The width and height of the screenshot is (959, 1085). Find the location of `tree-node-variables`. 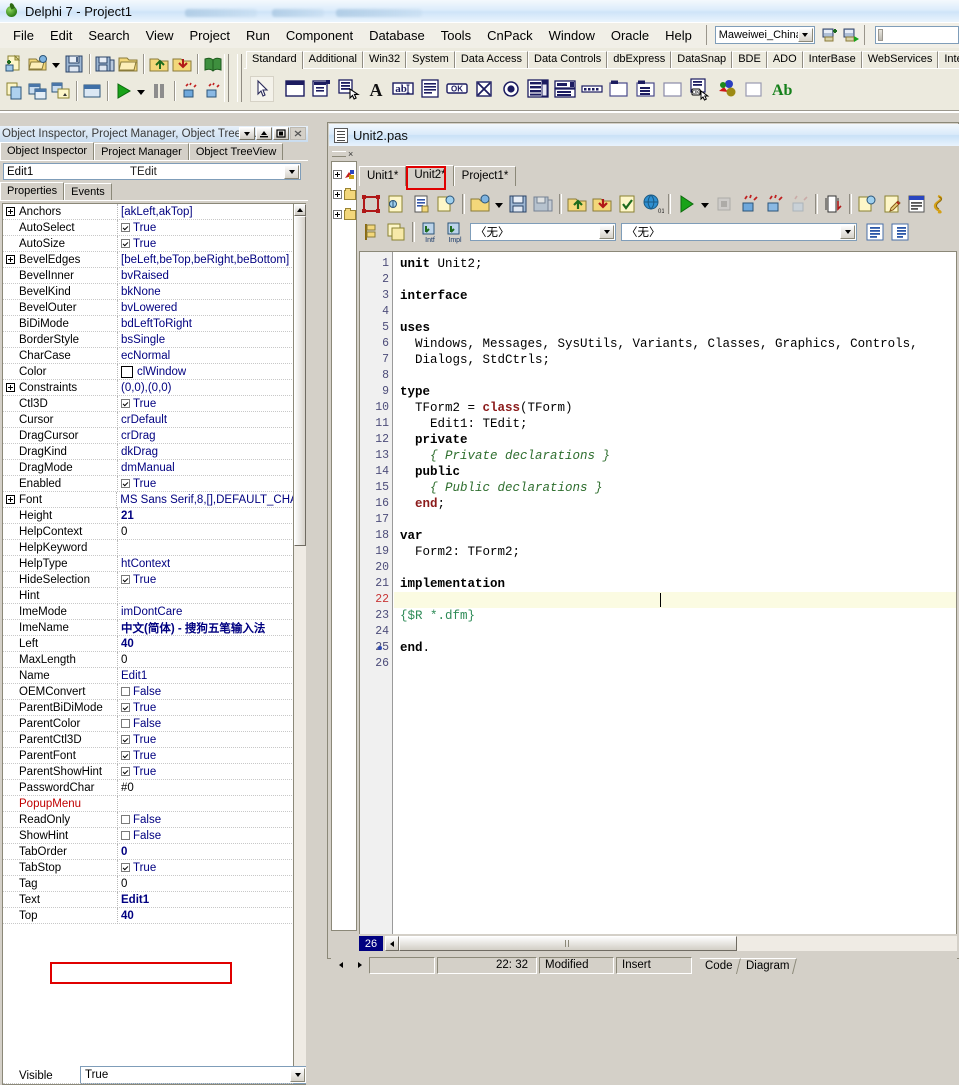

tree-node-variables is located at coordinates (345, 214).